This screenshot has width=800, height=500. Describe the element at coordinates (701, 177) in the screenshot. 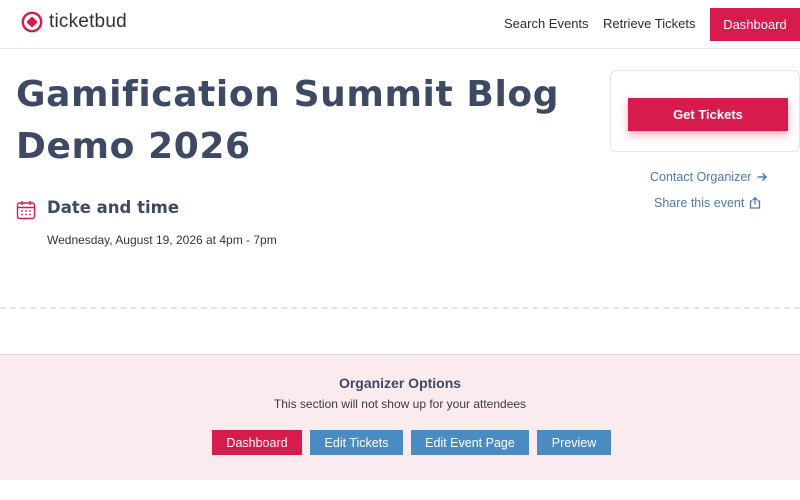

I see `contact-organizer-label: Contact Organizer` at that location.